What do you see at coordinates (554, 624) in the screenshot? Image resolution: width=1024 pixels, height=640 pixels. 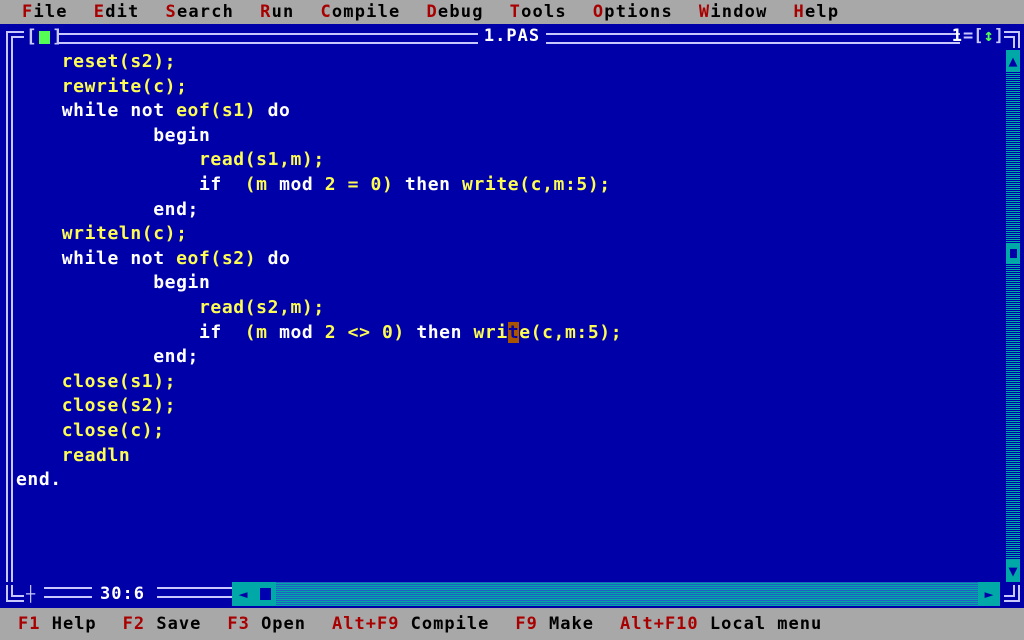 I see `status-item-make: F9 Make` at bounding box center [554, 624].